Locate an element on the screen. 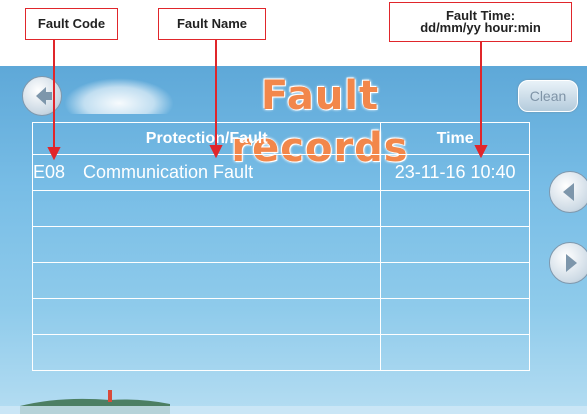 The image size is (587, 414). fault-name-callout: Fault Name is located at coordinates (212, 24).